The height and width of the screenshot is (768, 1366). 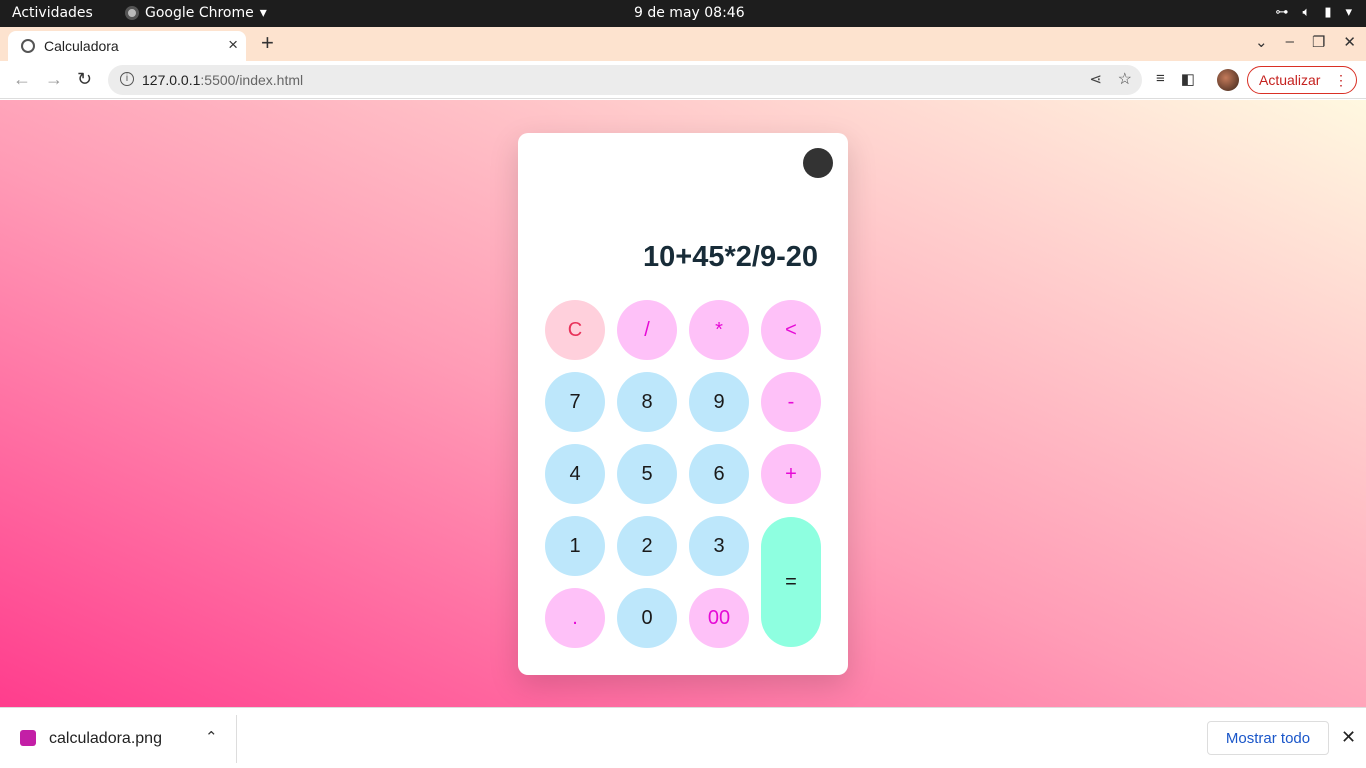 I want to click on app-name: Google Chrome, so click(x=199, y=13).